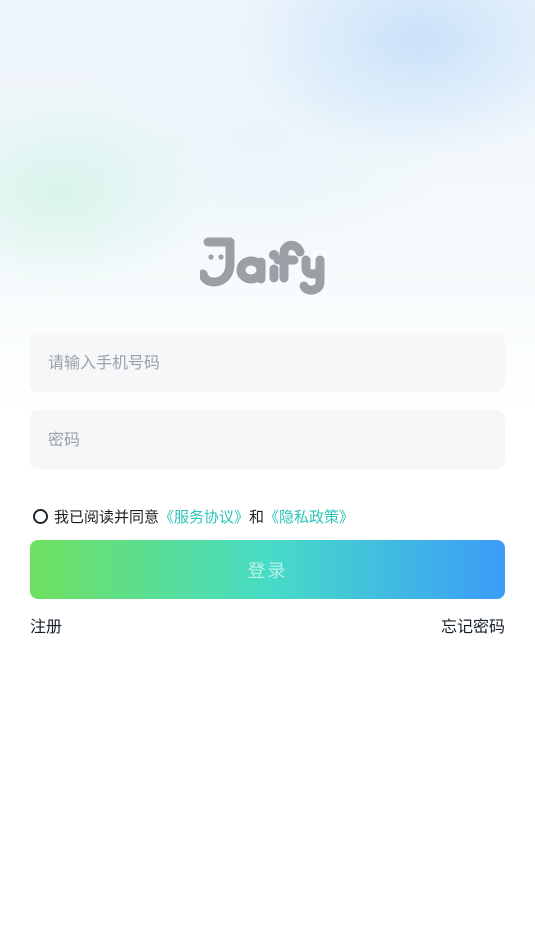 The width and height of the screenshot is (535, 951). I want to click on phone-field, so click(267, 362).